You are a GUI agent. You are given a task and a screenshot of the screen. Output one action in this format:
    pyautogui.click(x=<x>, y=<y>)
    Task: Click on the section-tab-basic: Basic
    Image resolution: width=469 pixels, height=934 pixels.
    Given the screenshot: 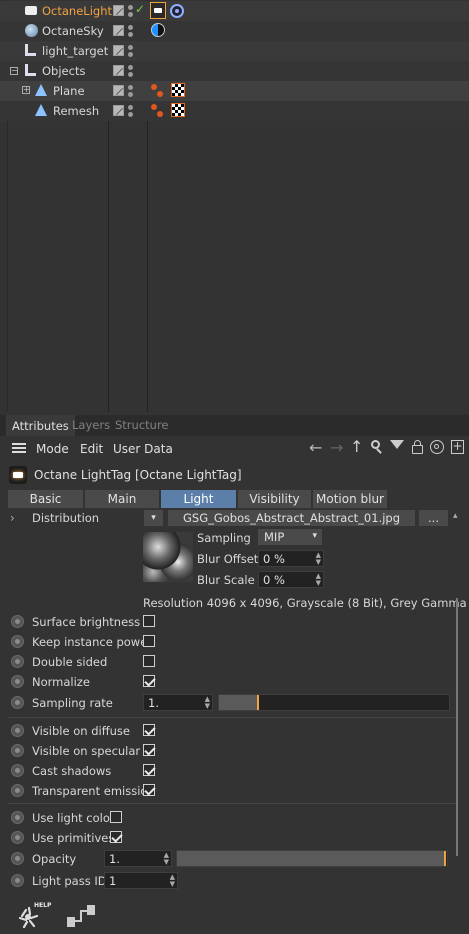 What is the action you would take?
    pyautogui.click(x=45, y=499)
    